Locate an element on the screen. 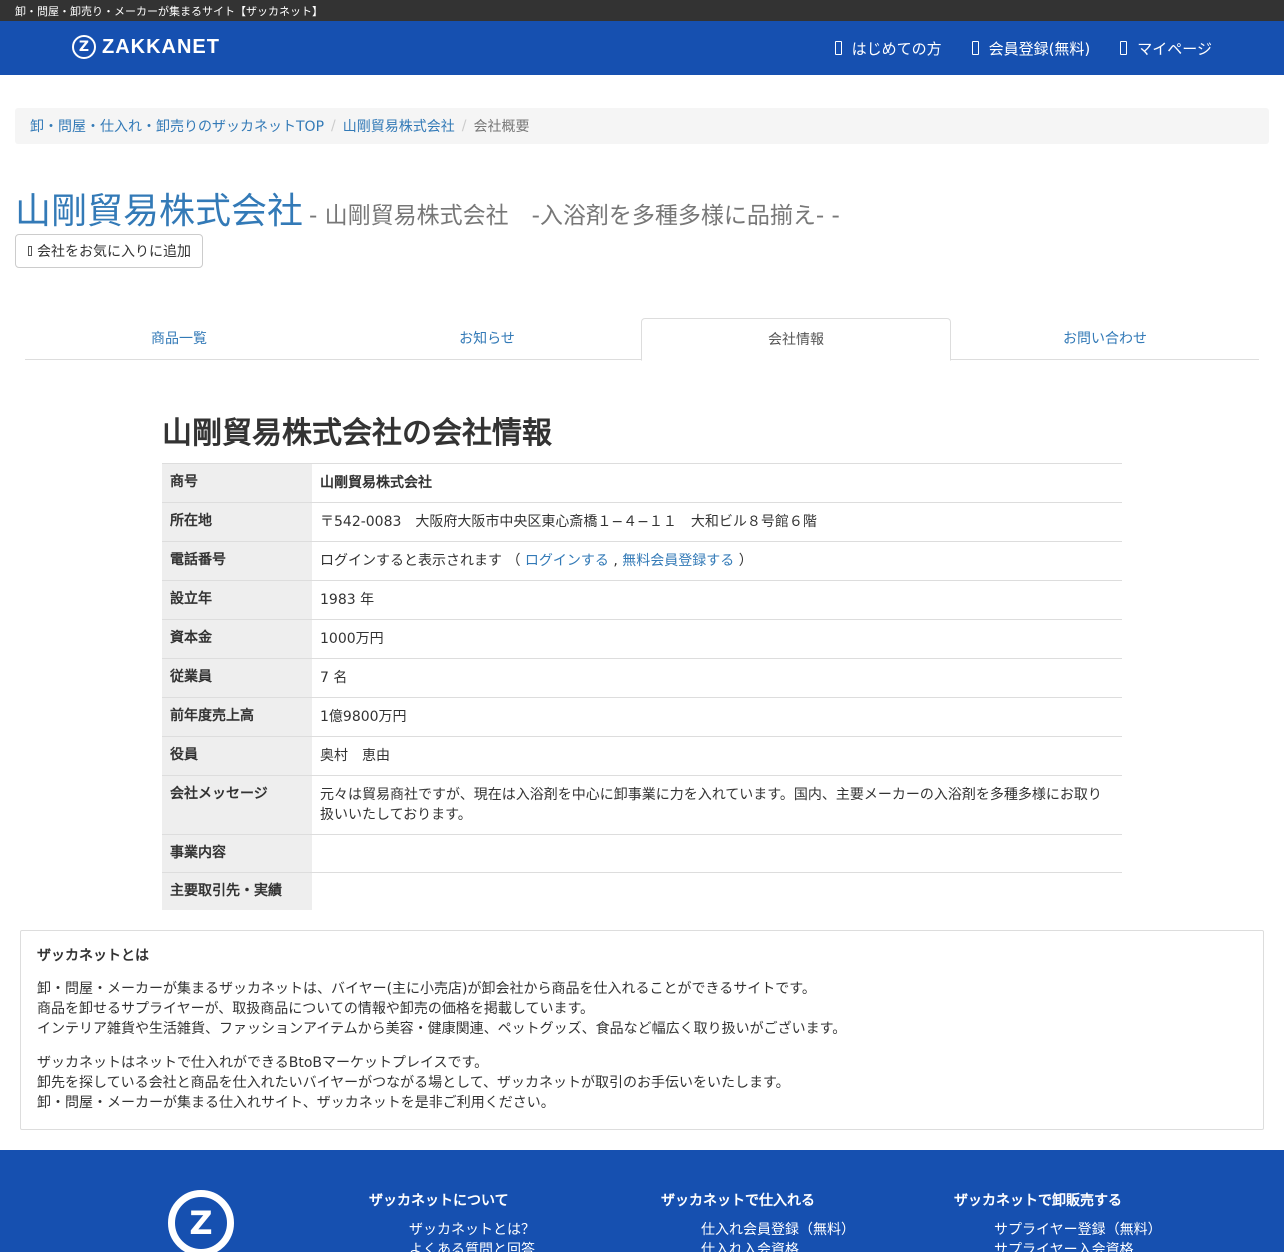  breadcrumb-company-link: 山剛貿易株式会社 is located at coordinates (399, 126).